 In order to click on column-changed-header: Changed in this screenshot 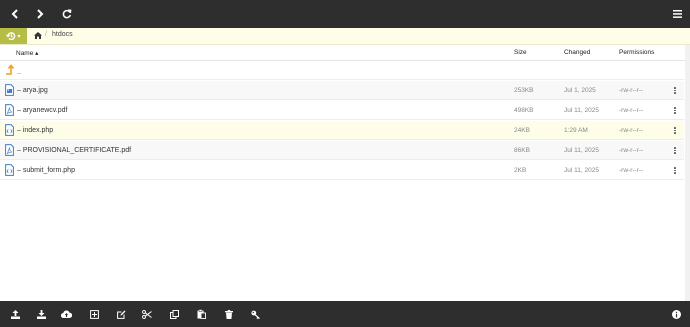, I will do `click(577, 52)`.